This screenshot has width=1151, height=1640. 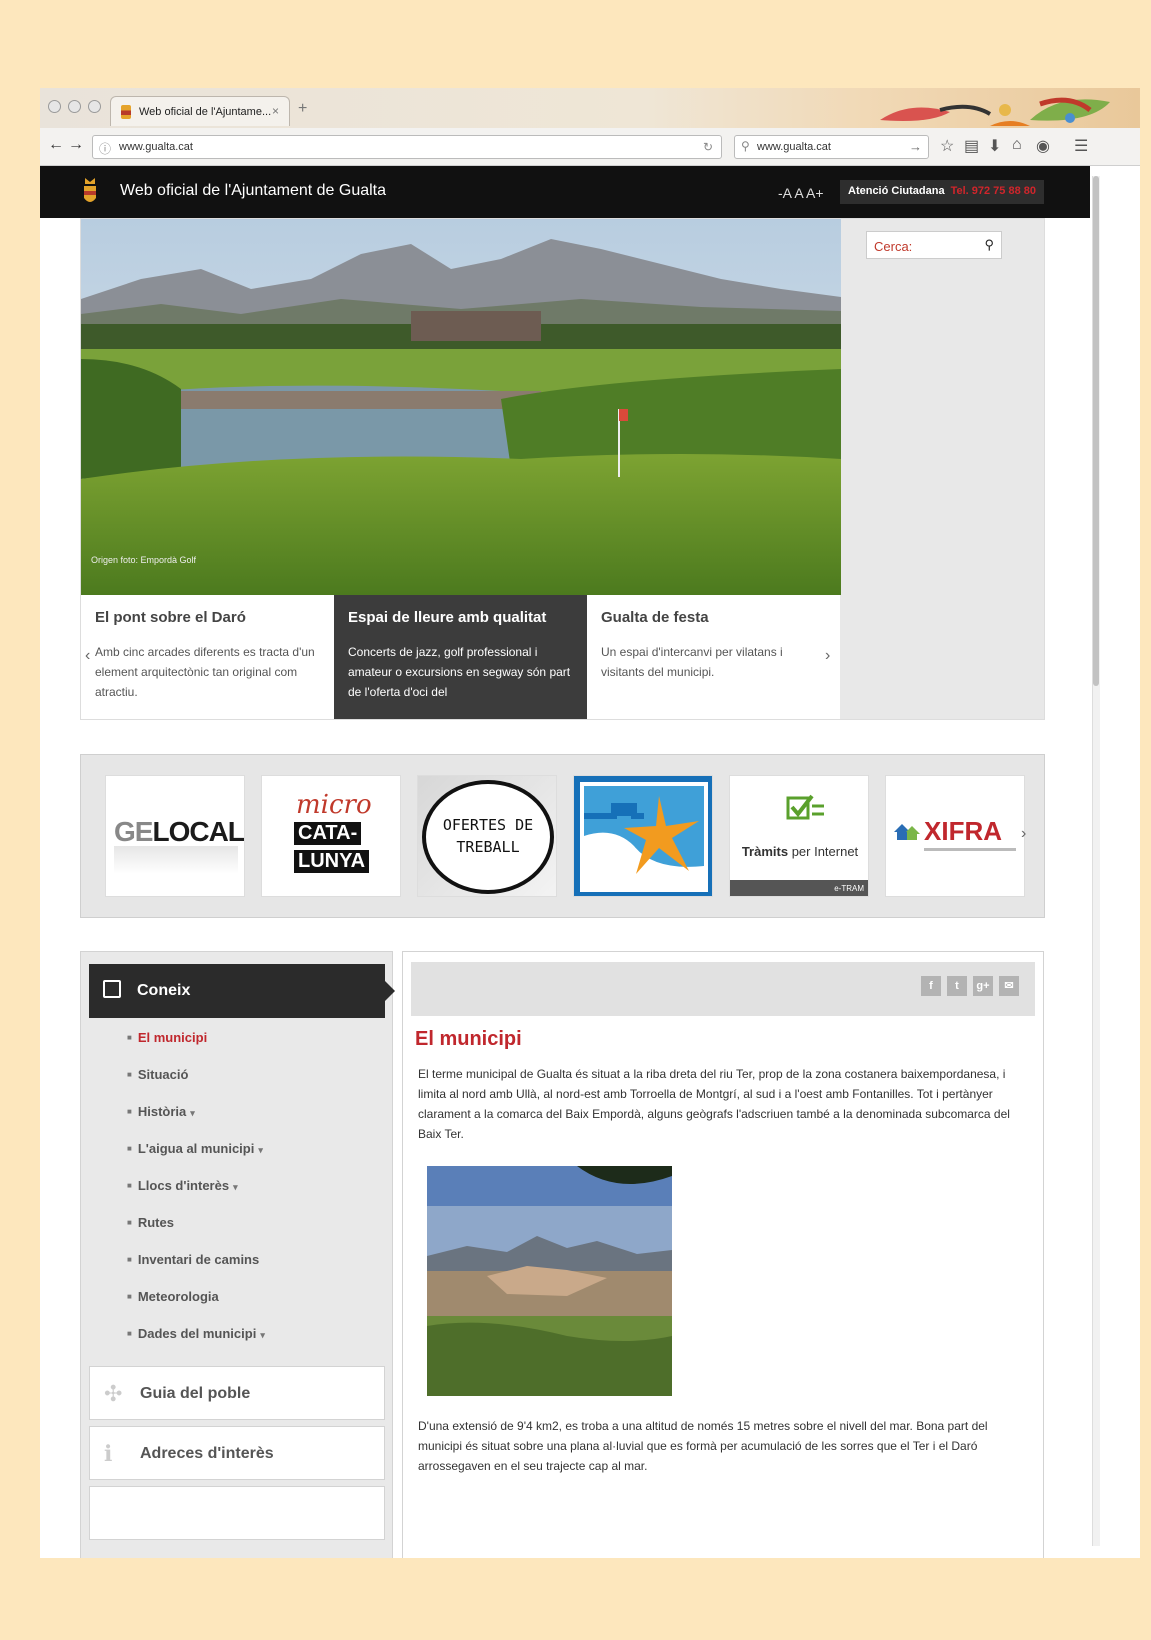 What do you see at coordinates (87, 656) in the screenshot?
I see `slider-prev-icon: ‹` at bounding box center [87, 656].